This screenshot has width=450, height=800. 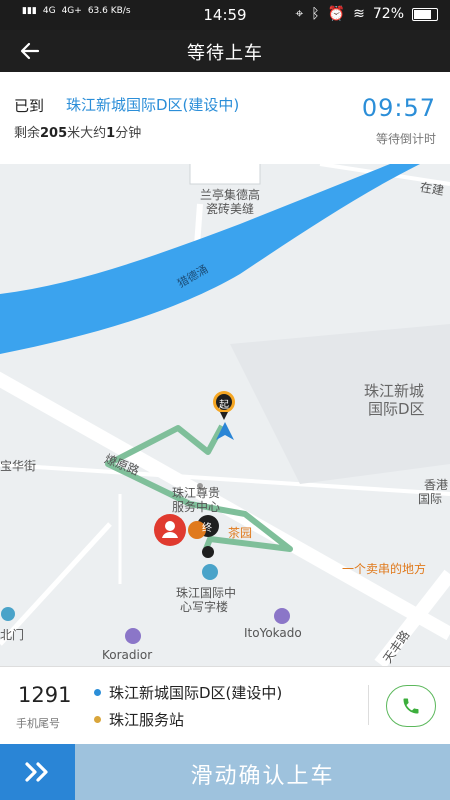 What do you see at coordinates (388, 14) in the screenshot?
I see `battery-percent: 72%` at bounding box center [388, 14].